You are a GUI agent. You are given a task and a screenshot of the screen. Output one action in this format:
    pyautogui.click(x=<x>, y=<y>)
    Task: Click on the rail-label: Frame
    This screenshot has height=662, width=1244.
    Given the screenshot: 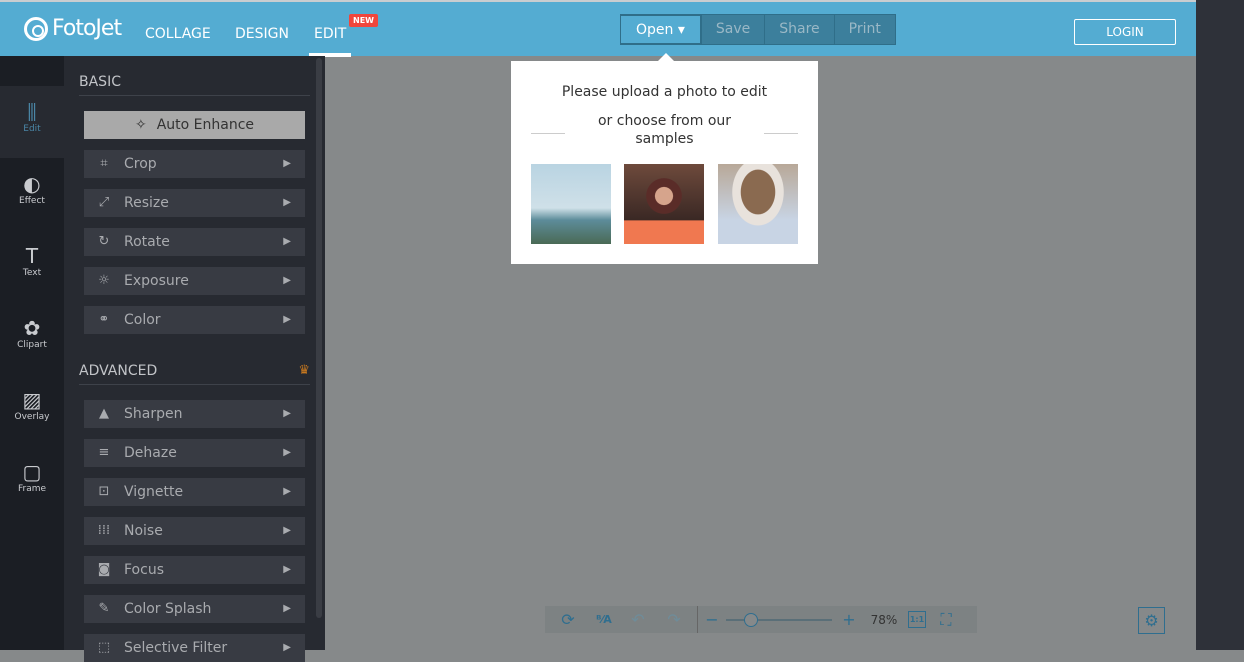 What is the action you would take?
    pyautogui.click(x=32, y=489)
    